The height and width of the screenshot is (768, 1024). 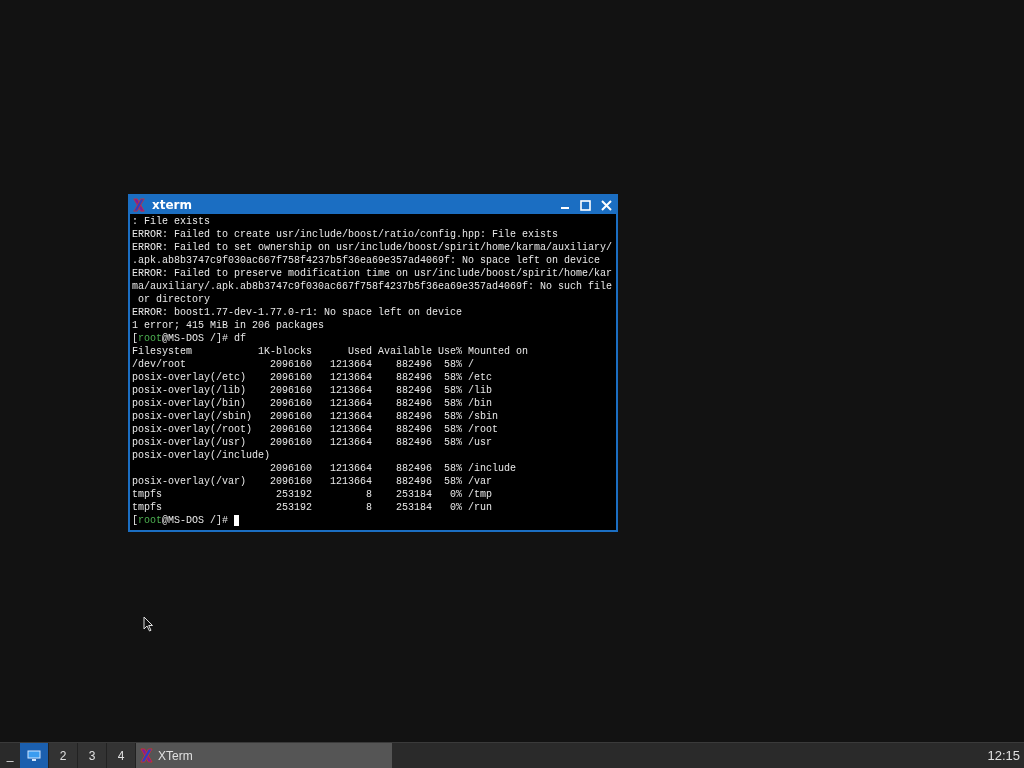 I want to click on terminal-line: 1 error; 415 MiB in 206 packages, so click(x=228, y=325).